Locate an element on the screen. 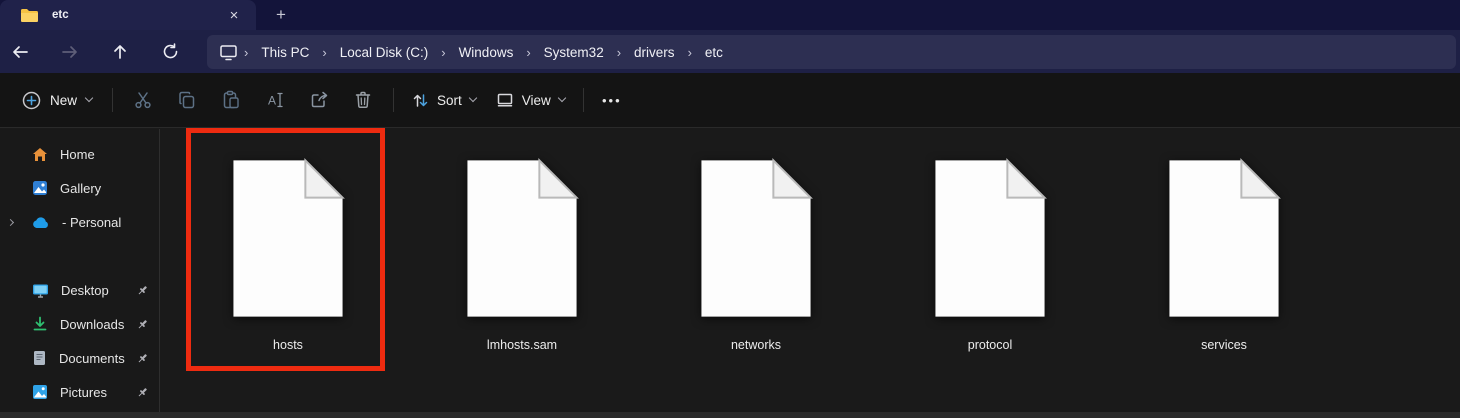 The image size is (1460, 418). breadcrumb-system32: System32 is located at coordinates (574, 52).